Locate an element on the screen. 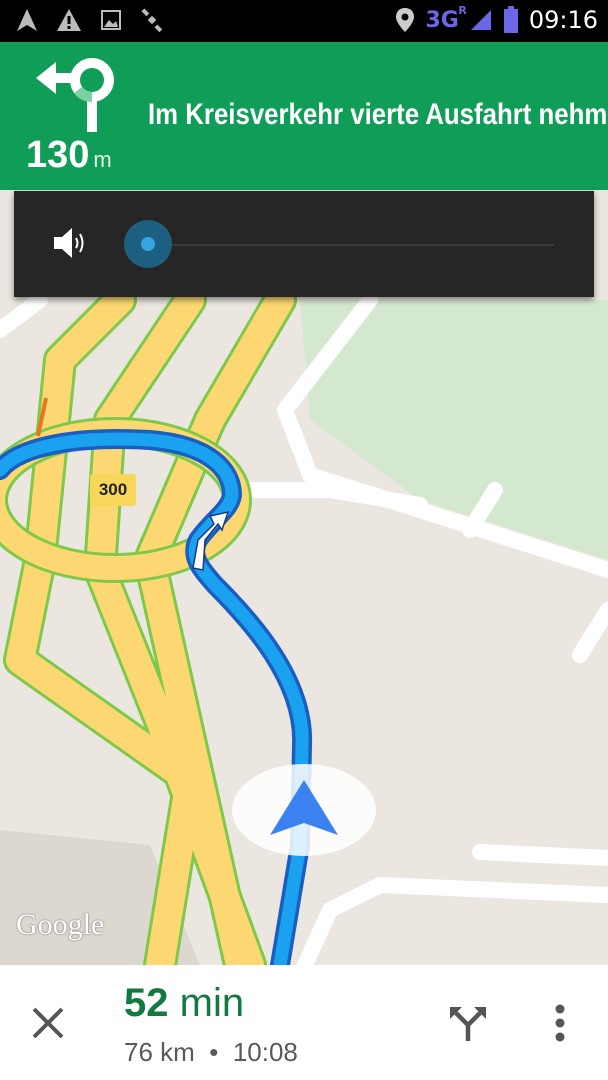 The image size is (608, 1080). distance-unit: m is located at coordinates (102, 159).